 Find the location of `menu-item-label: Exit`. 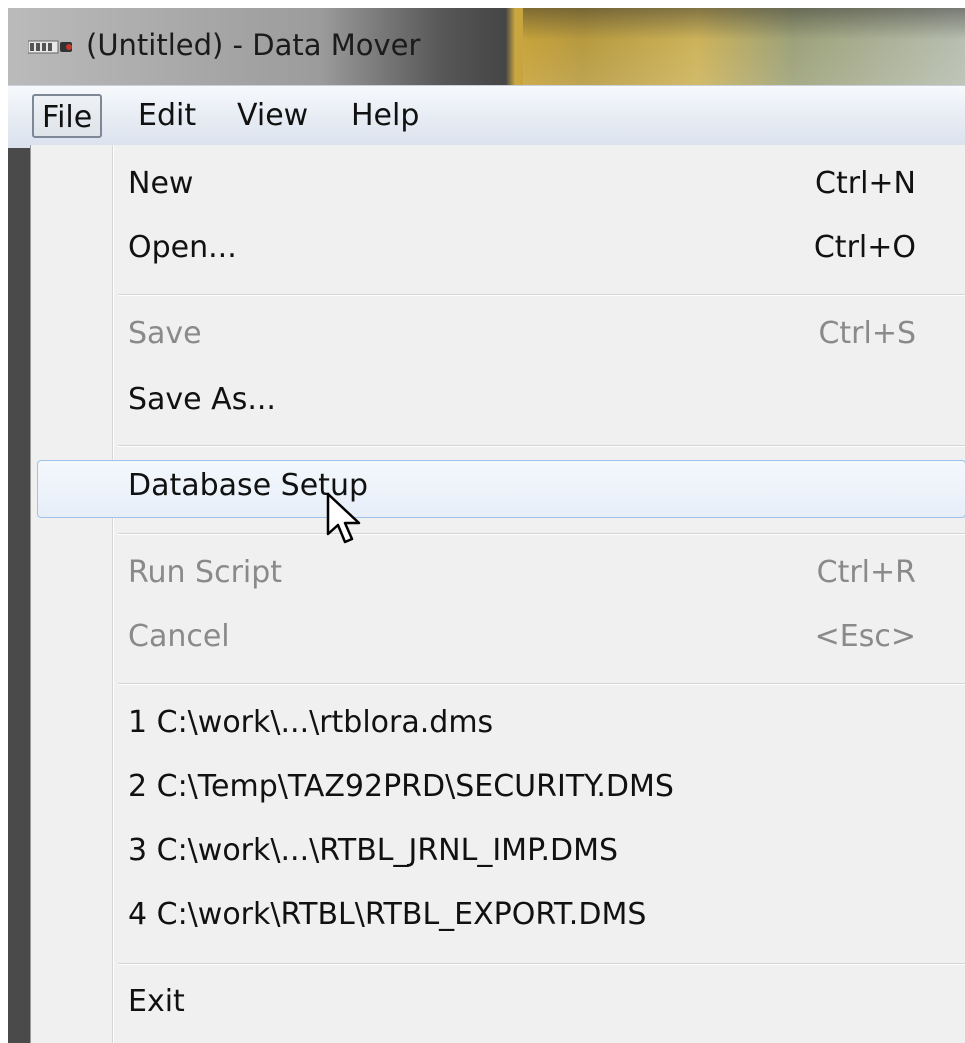

menu-item-label: Exit is located at coordinates (156, 1001).